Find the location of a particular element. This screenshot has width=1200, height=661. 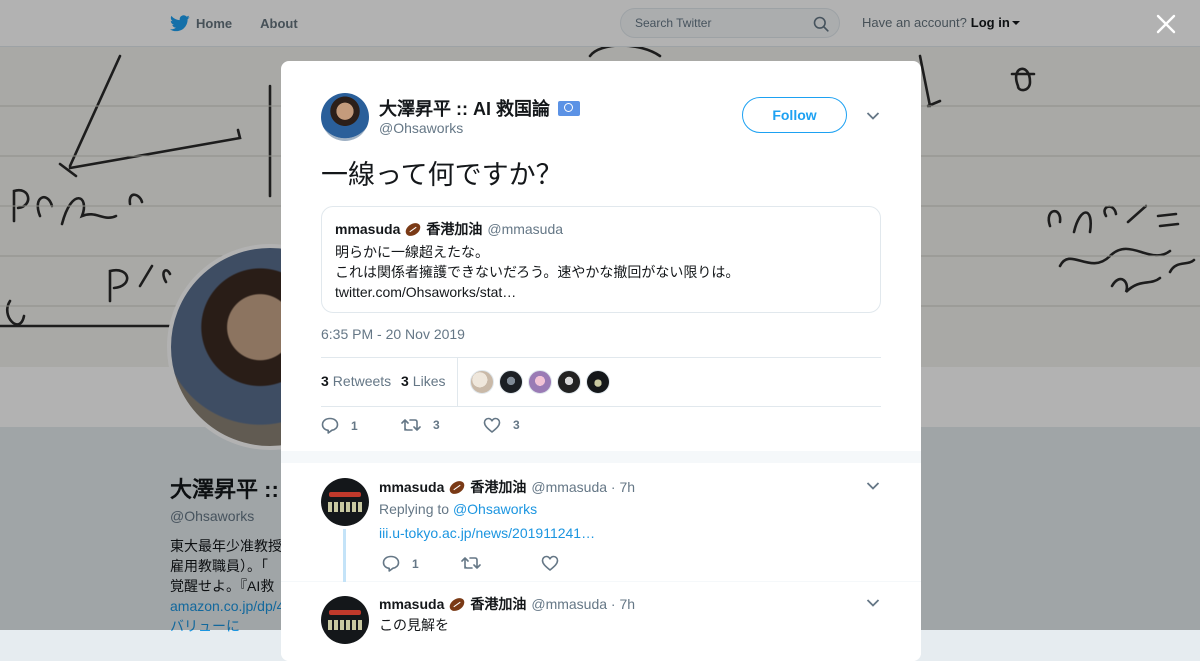

reply-tweet: mmasuda 香港加油 @mmasuda · 7h この見解を is located at coordinates (601, 621).